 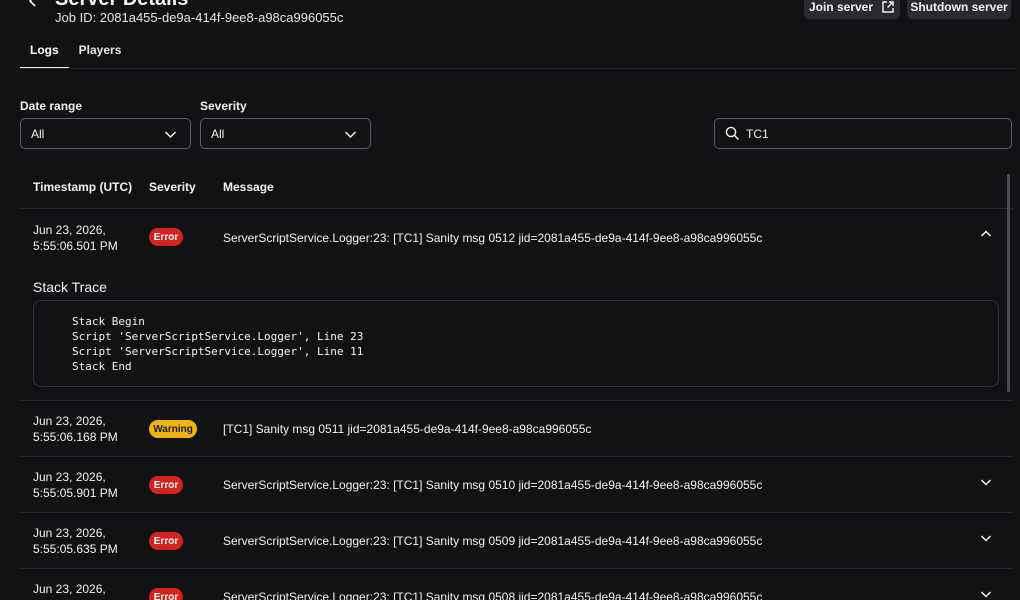 What do you see at coordinates (75, 485) in the screenshot?
I see `row-timestamp: Jun 23, 2026, 5:55:05.901 PM` at bounding box center [75, 485].